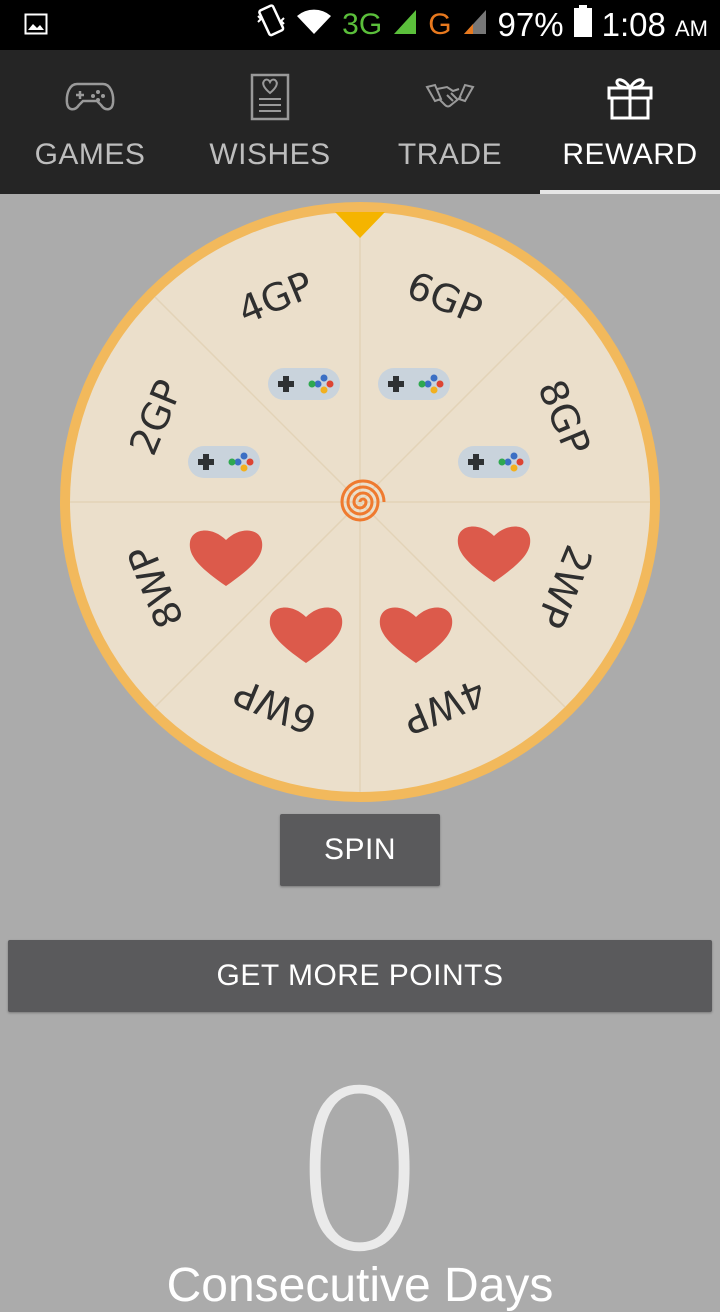  I want to click on tab-label: TRADE, so click(450, 154).